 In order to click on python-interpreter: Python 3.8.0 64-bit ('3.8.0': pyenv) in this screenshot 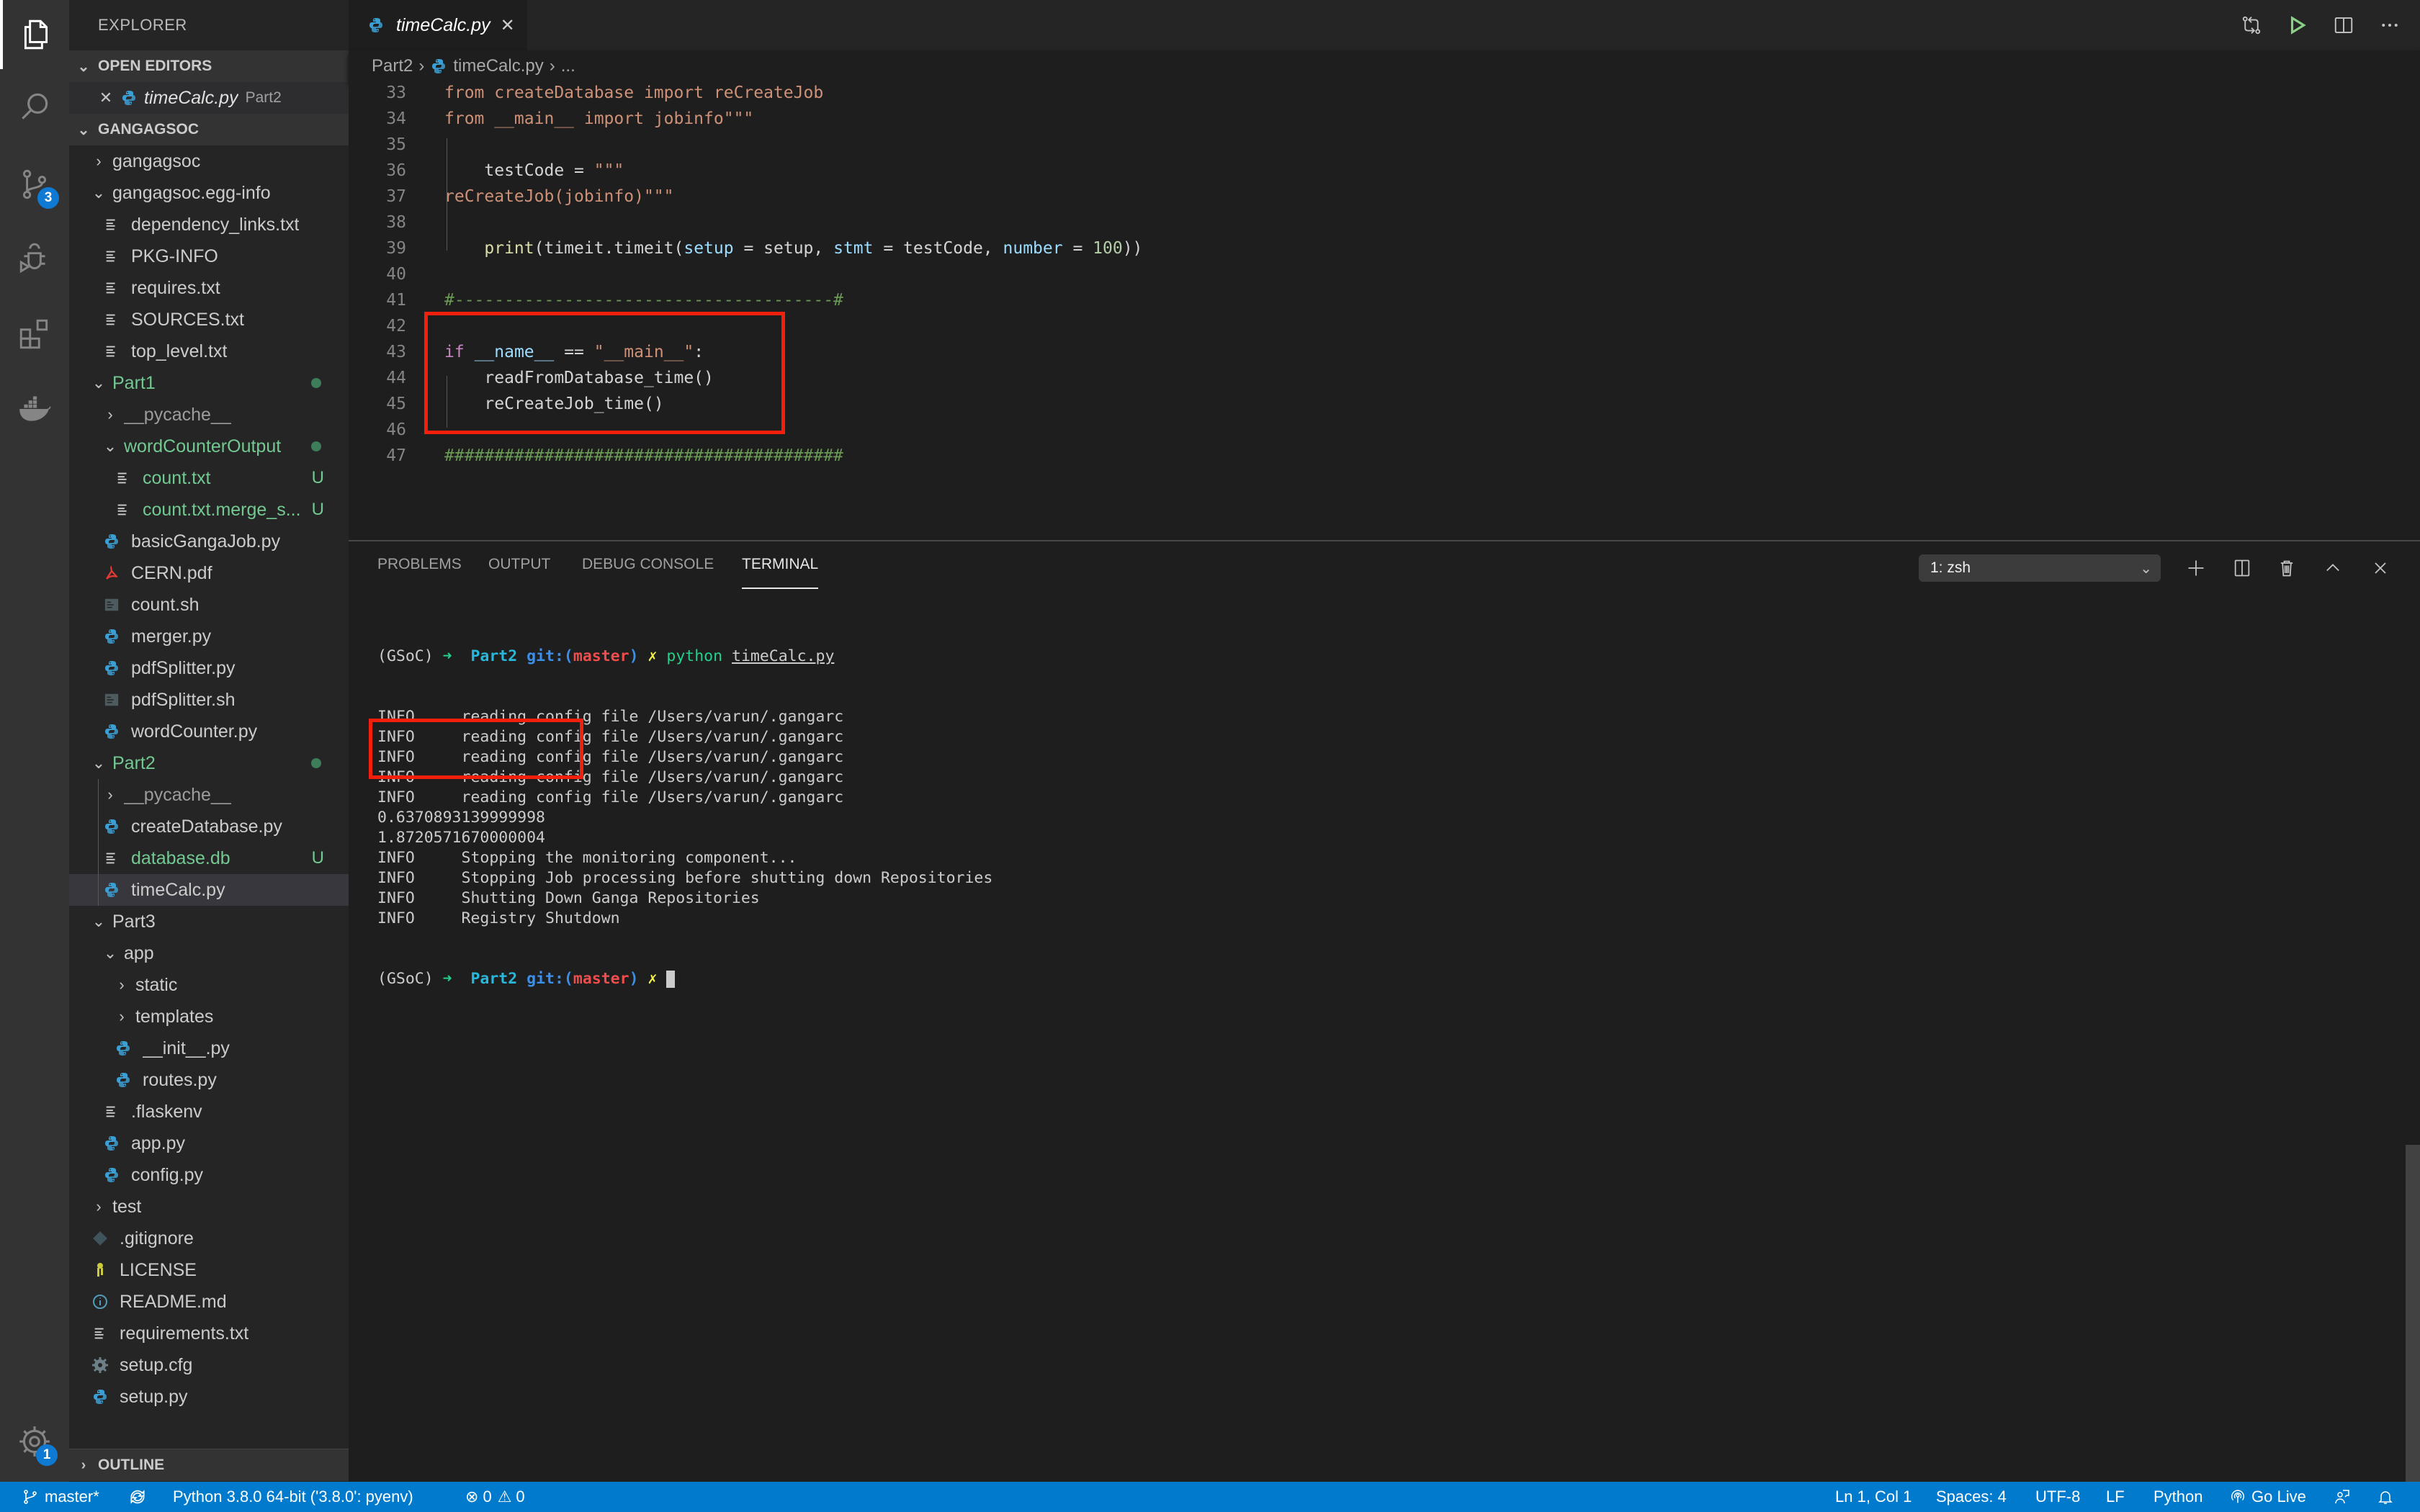, I will do `click(293, 1497)`.